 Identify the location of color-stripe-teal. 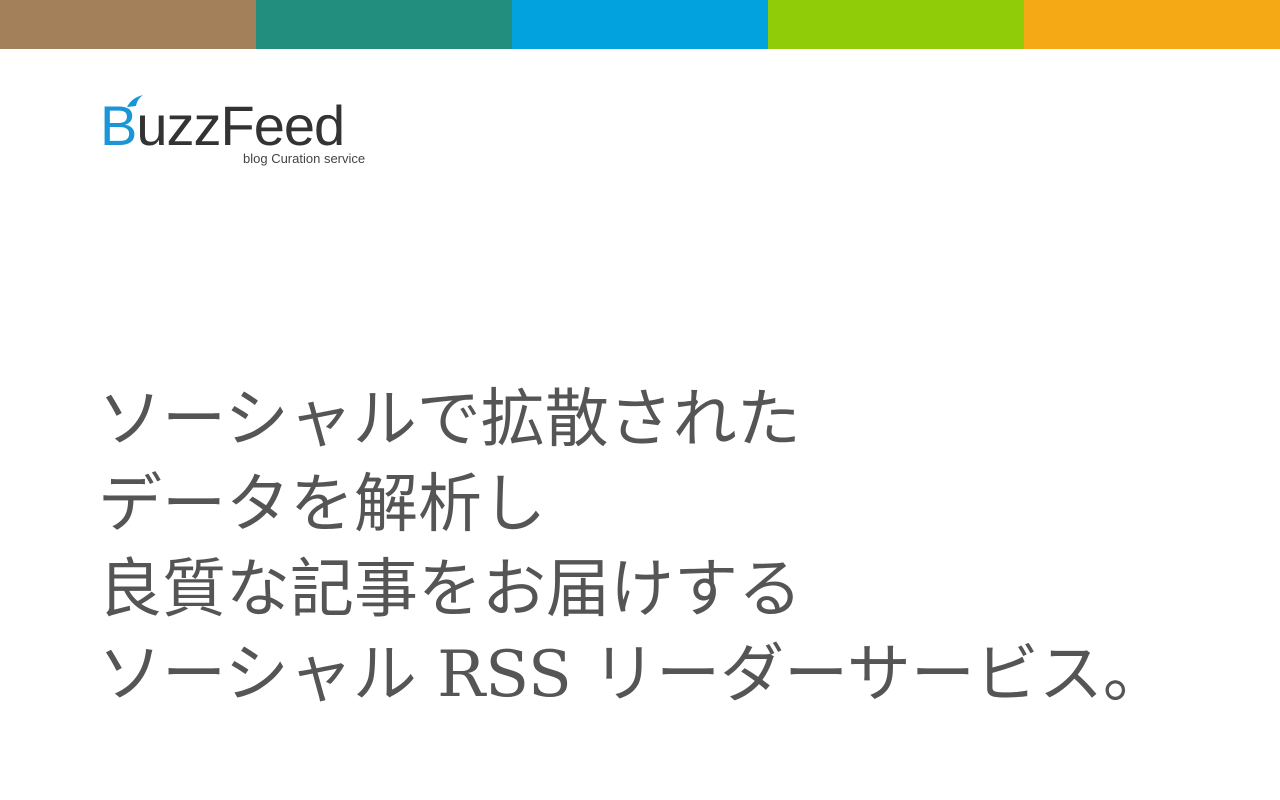
(384, 24).